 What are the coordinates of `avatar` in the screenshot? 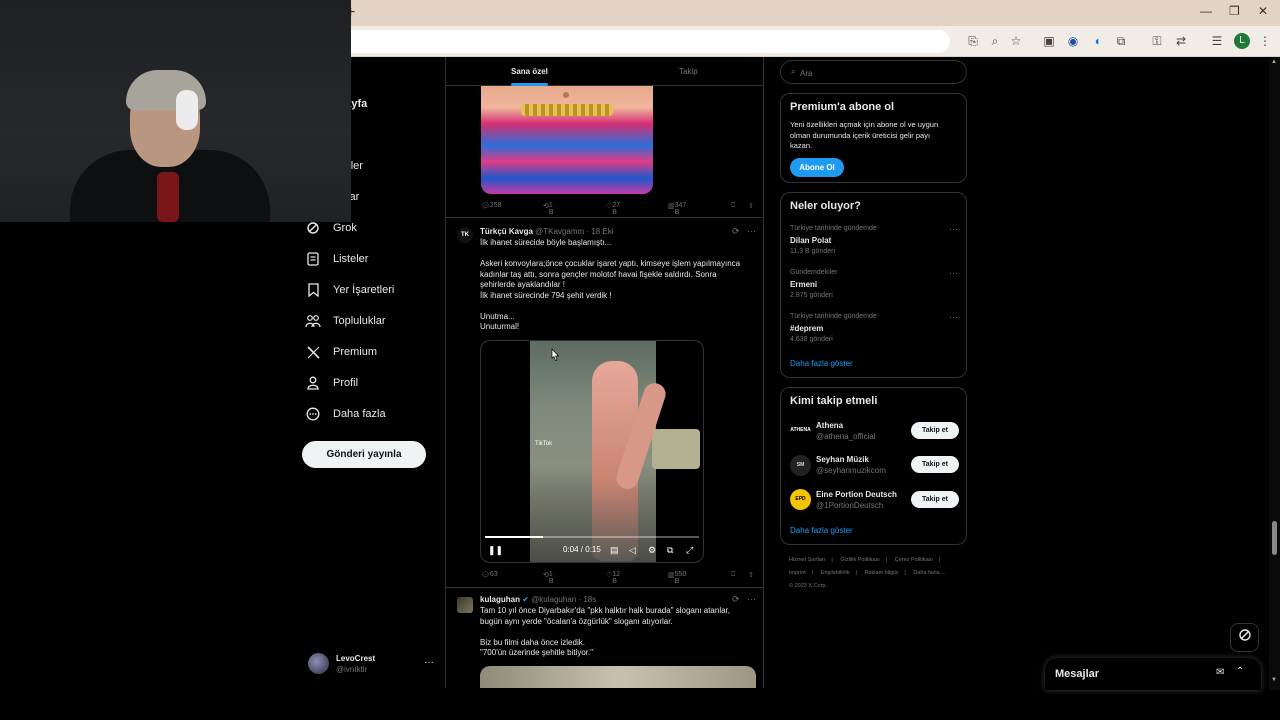 It's located at (465, 605).